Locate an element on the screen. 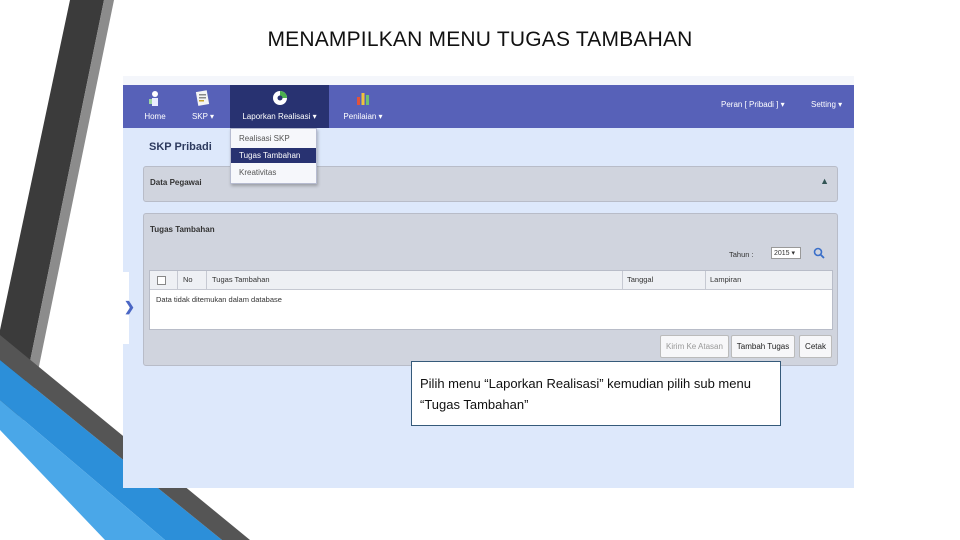 The width and height of the screenshot is (960, 540). nav-skp: SKP ▾ is located at coordinates (203, 106).